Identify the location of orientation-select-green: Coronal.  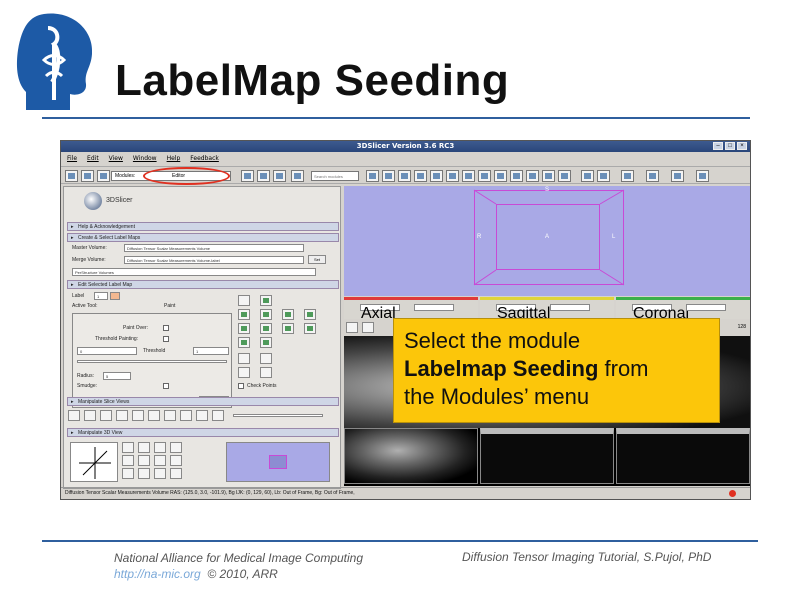
(660, 313).